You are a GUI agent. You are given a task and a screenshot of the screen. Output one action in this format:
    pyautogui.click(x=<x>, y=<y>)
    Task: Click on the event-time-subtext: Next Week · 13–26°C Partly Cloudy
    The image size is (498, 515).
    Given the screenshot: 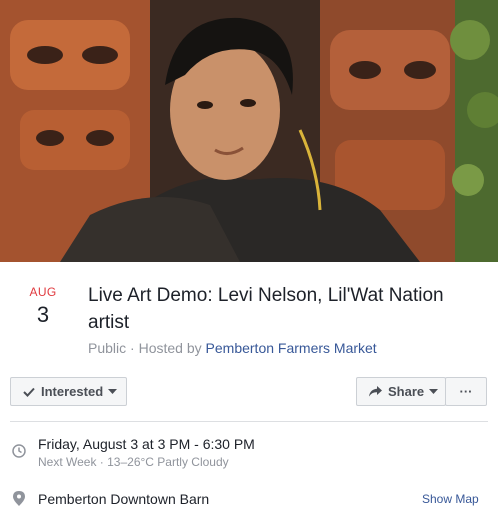 What is the action you would take?
    pyautogui.click(x=133, y=462)
    